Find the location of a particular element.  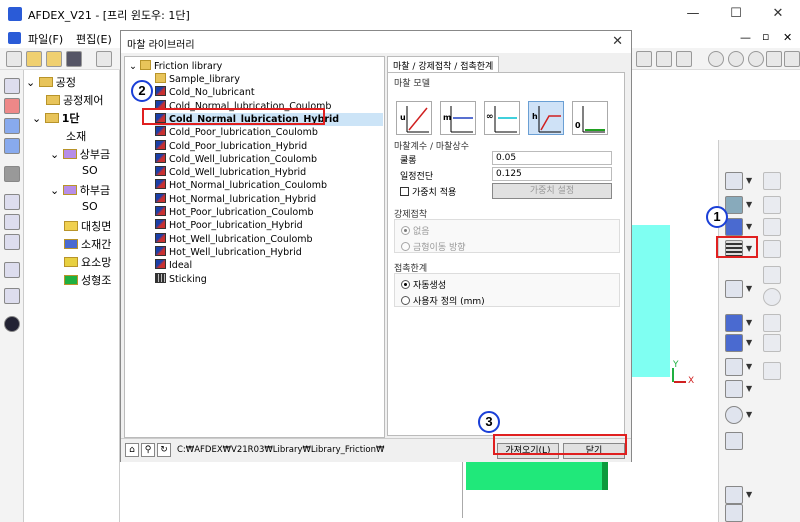

check-icon is located at coordinates (12, 324).